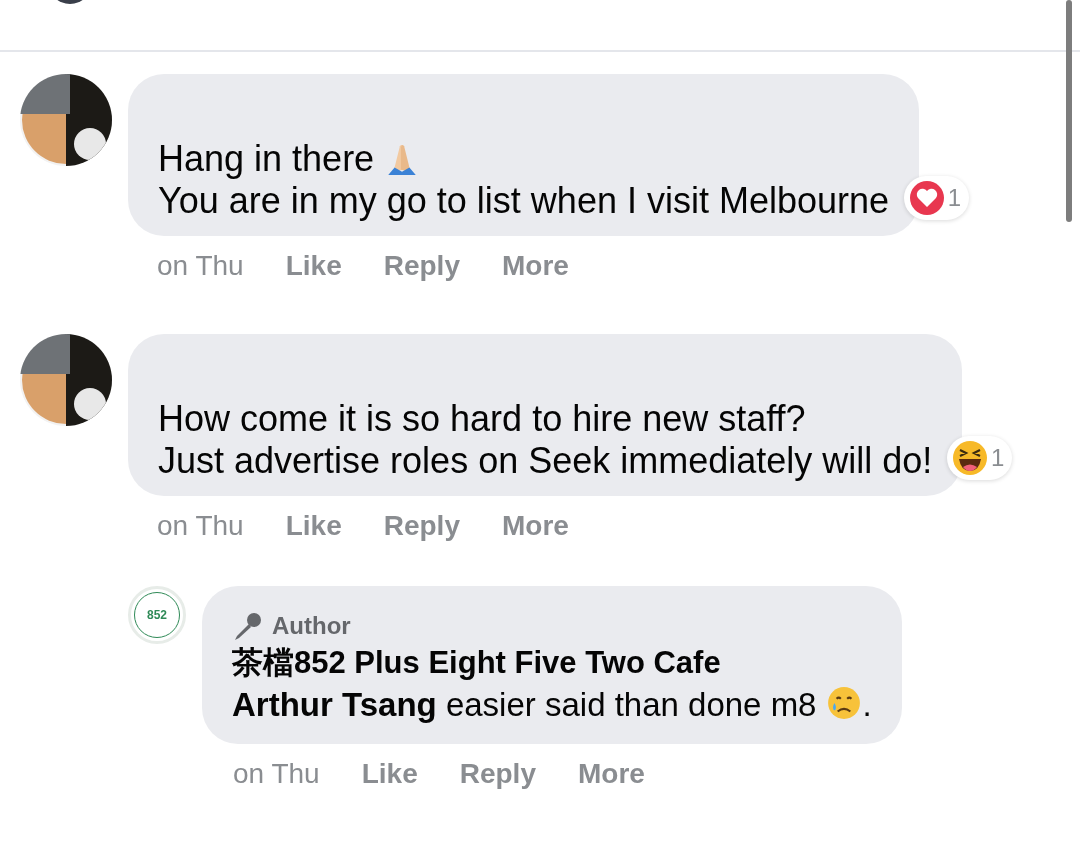 Image resolution: width=1080 pixels, height=851 pixels. What do you see at coordinates (157, 615) in the screenshot?
I see `page-logo: 852` at bounding box center [157, 615].